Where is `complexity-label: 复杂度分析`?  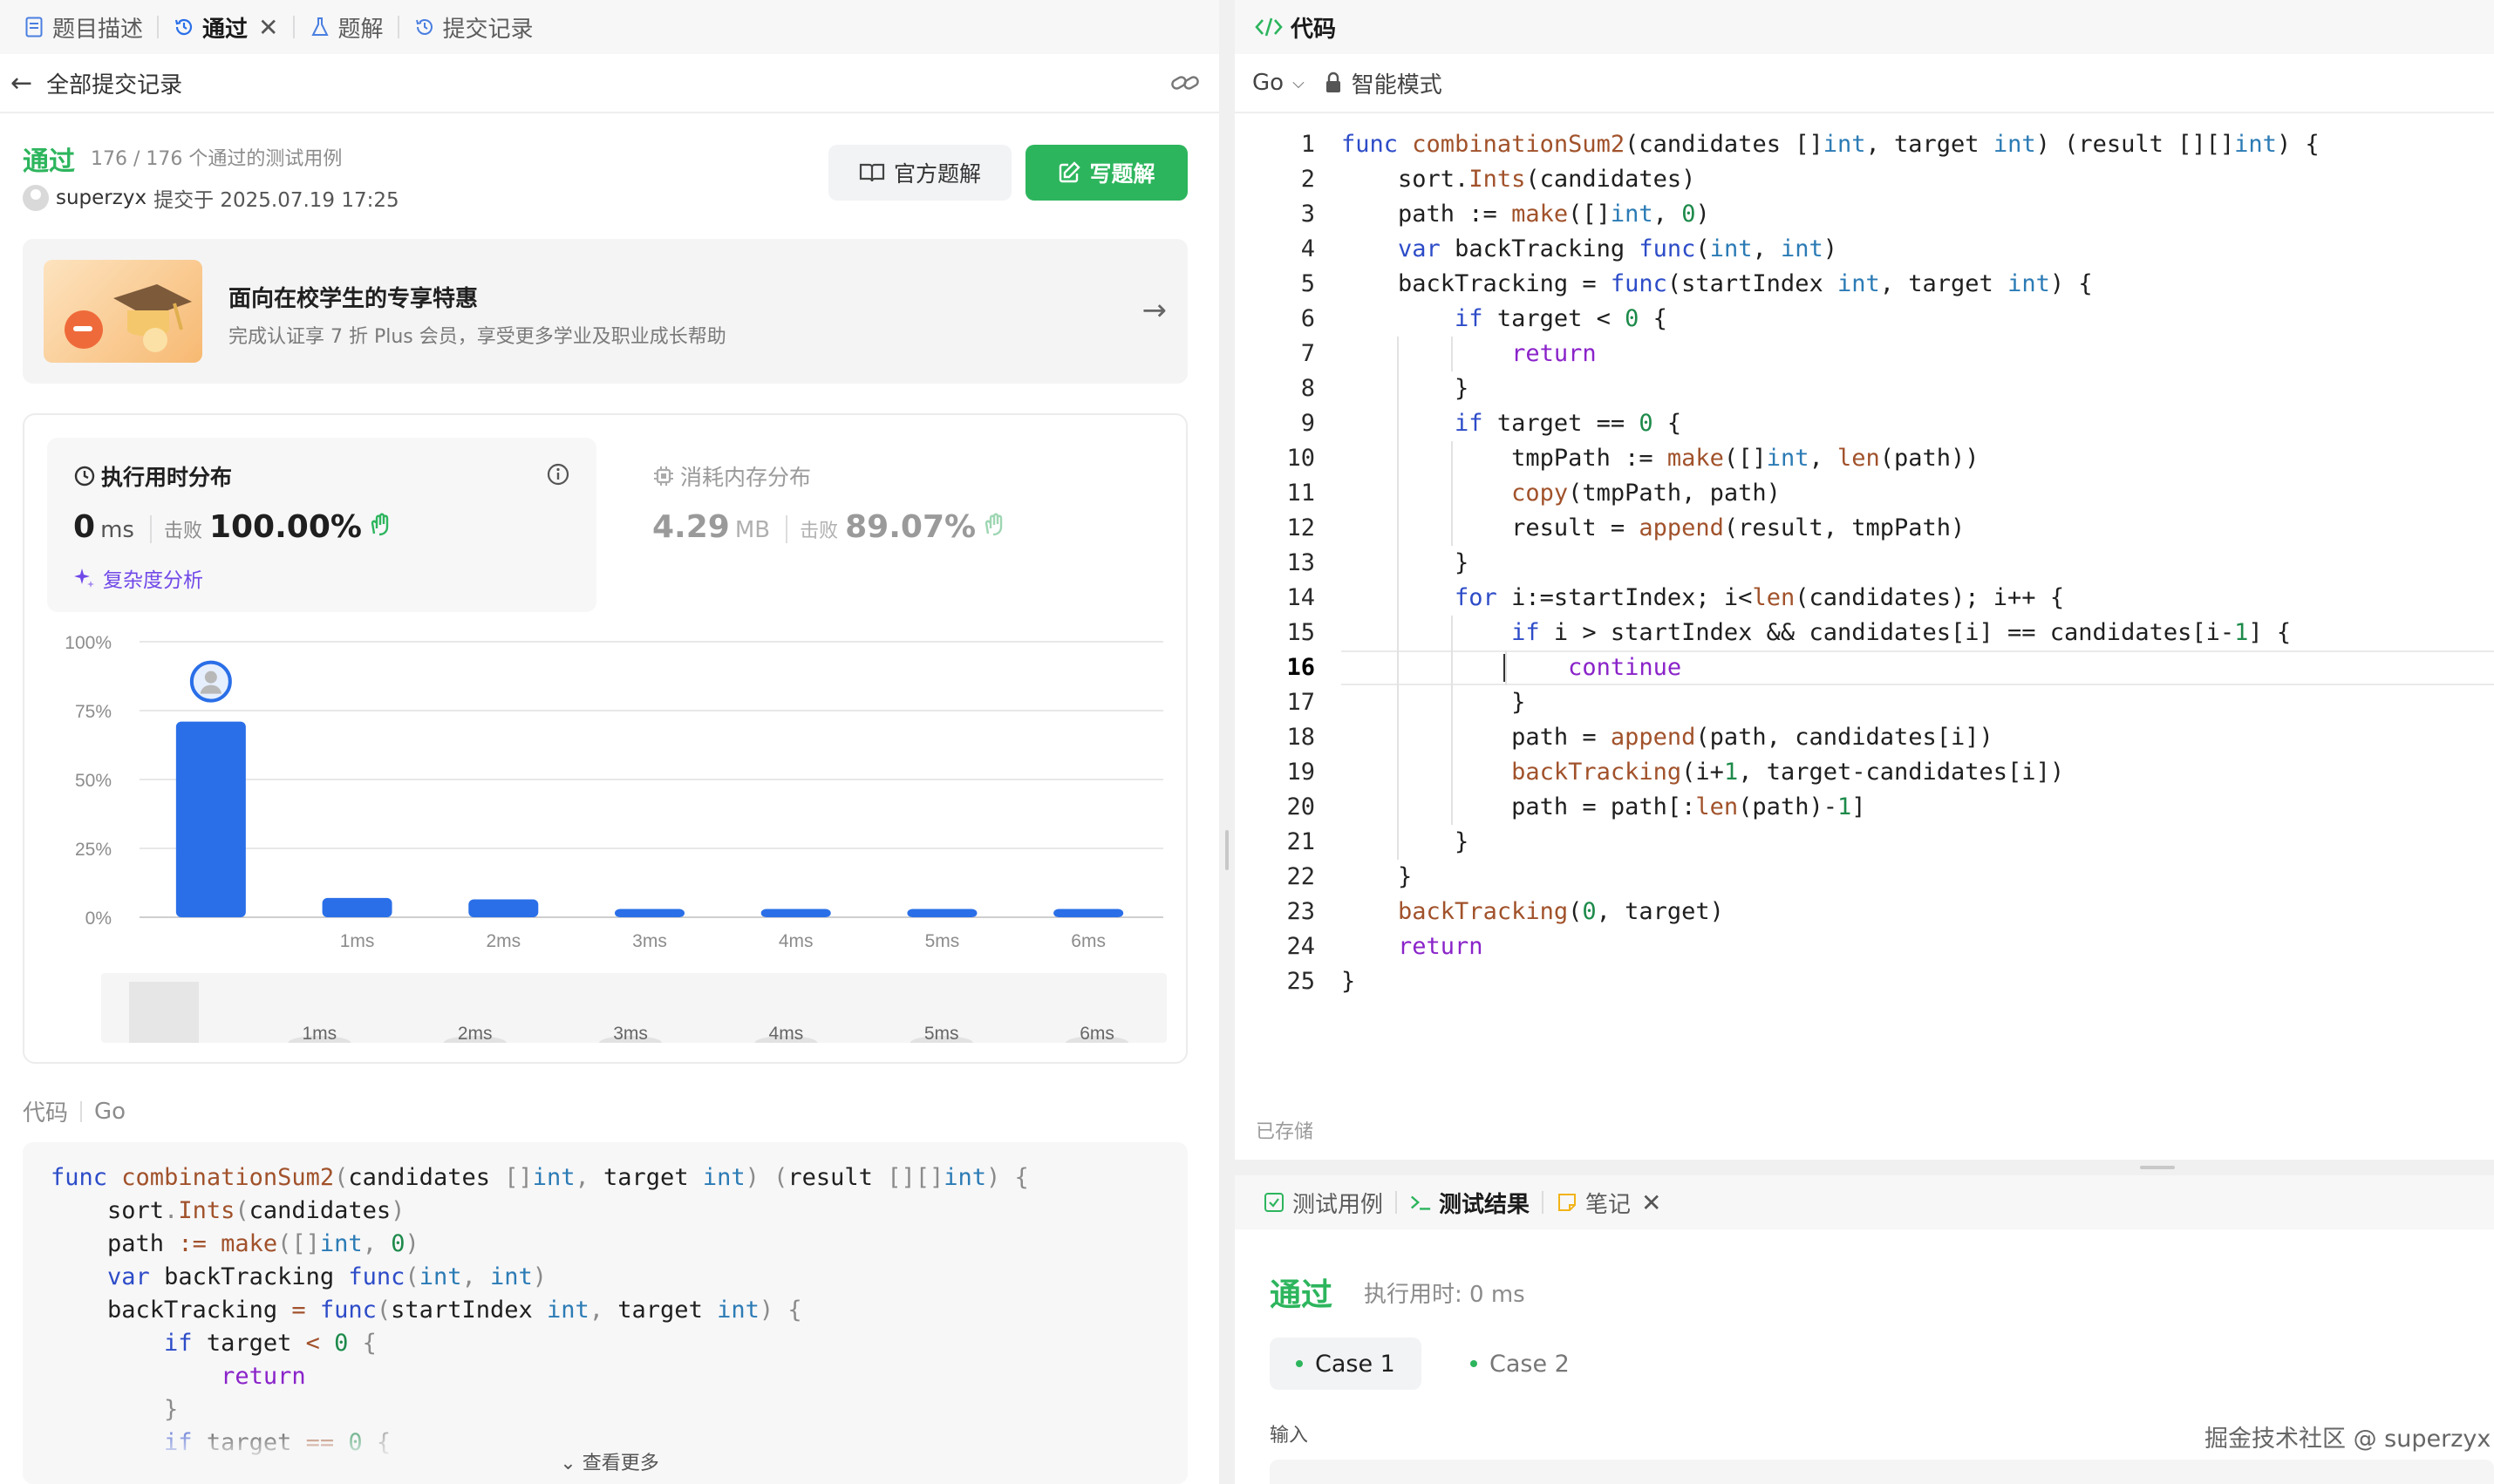
complexity-label: 复杂度分析 is located at coordinates (153, 580).